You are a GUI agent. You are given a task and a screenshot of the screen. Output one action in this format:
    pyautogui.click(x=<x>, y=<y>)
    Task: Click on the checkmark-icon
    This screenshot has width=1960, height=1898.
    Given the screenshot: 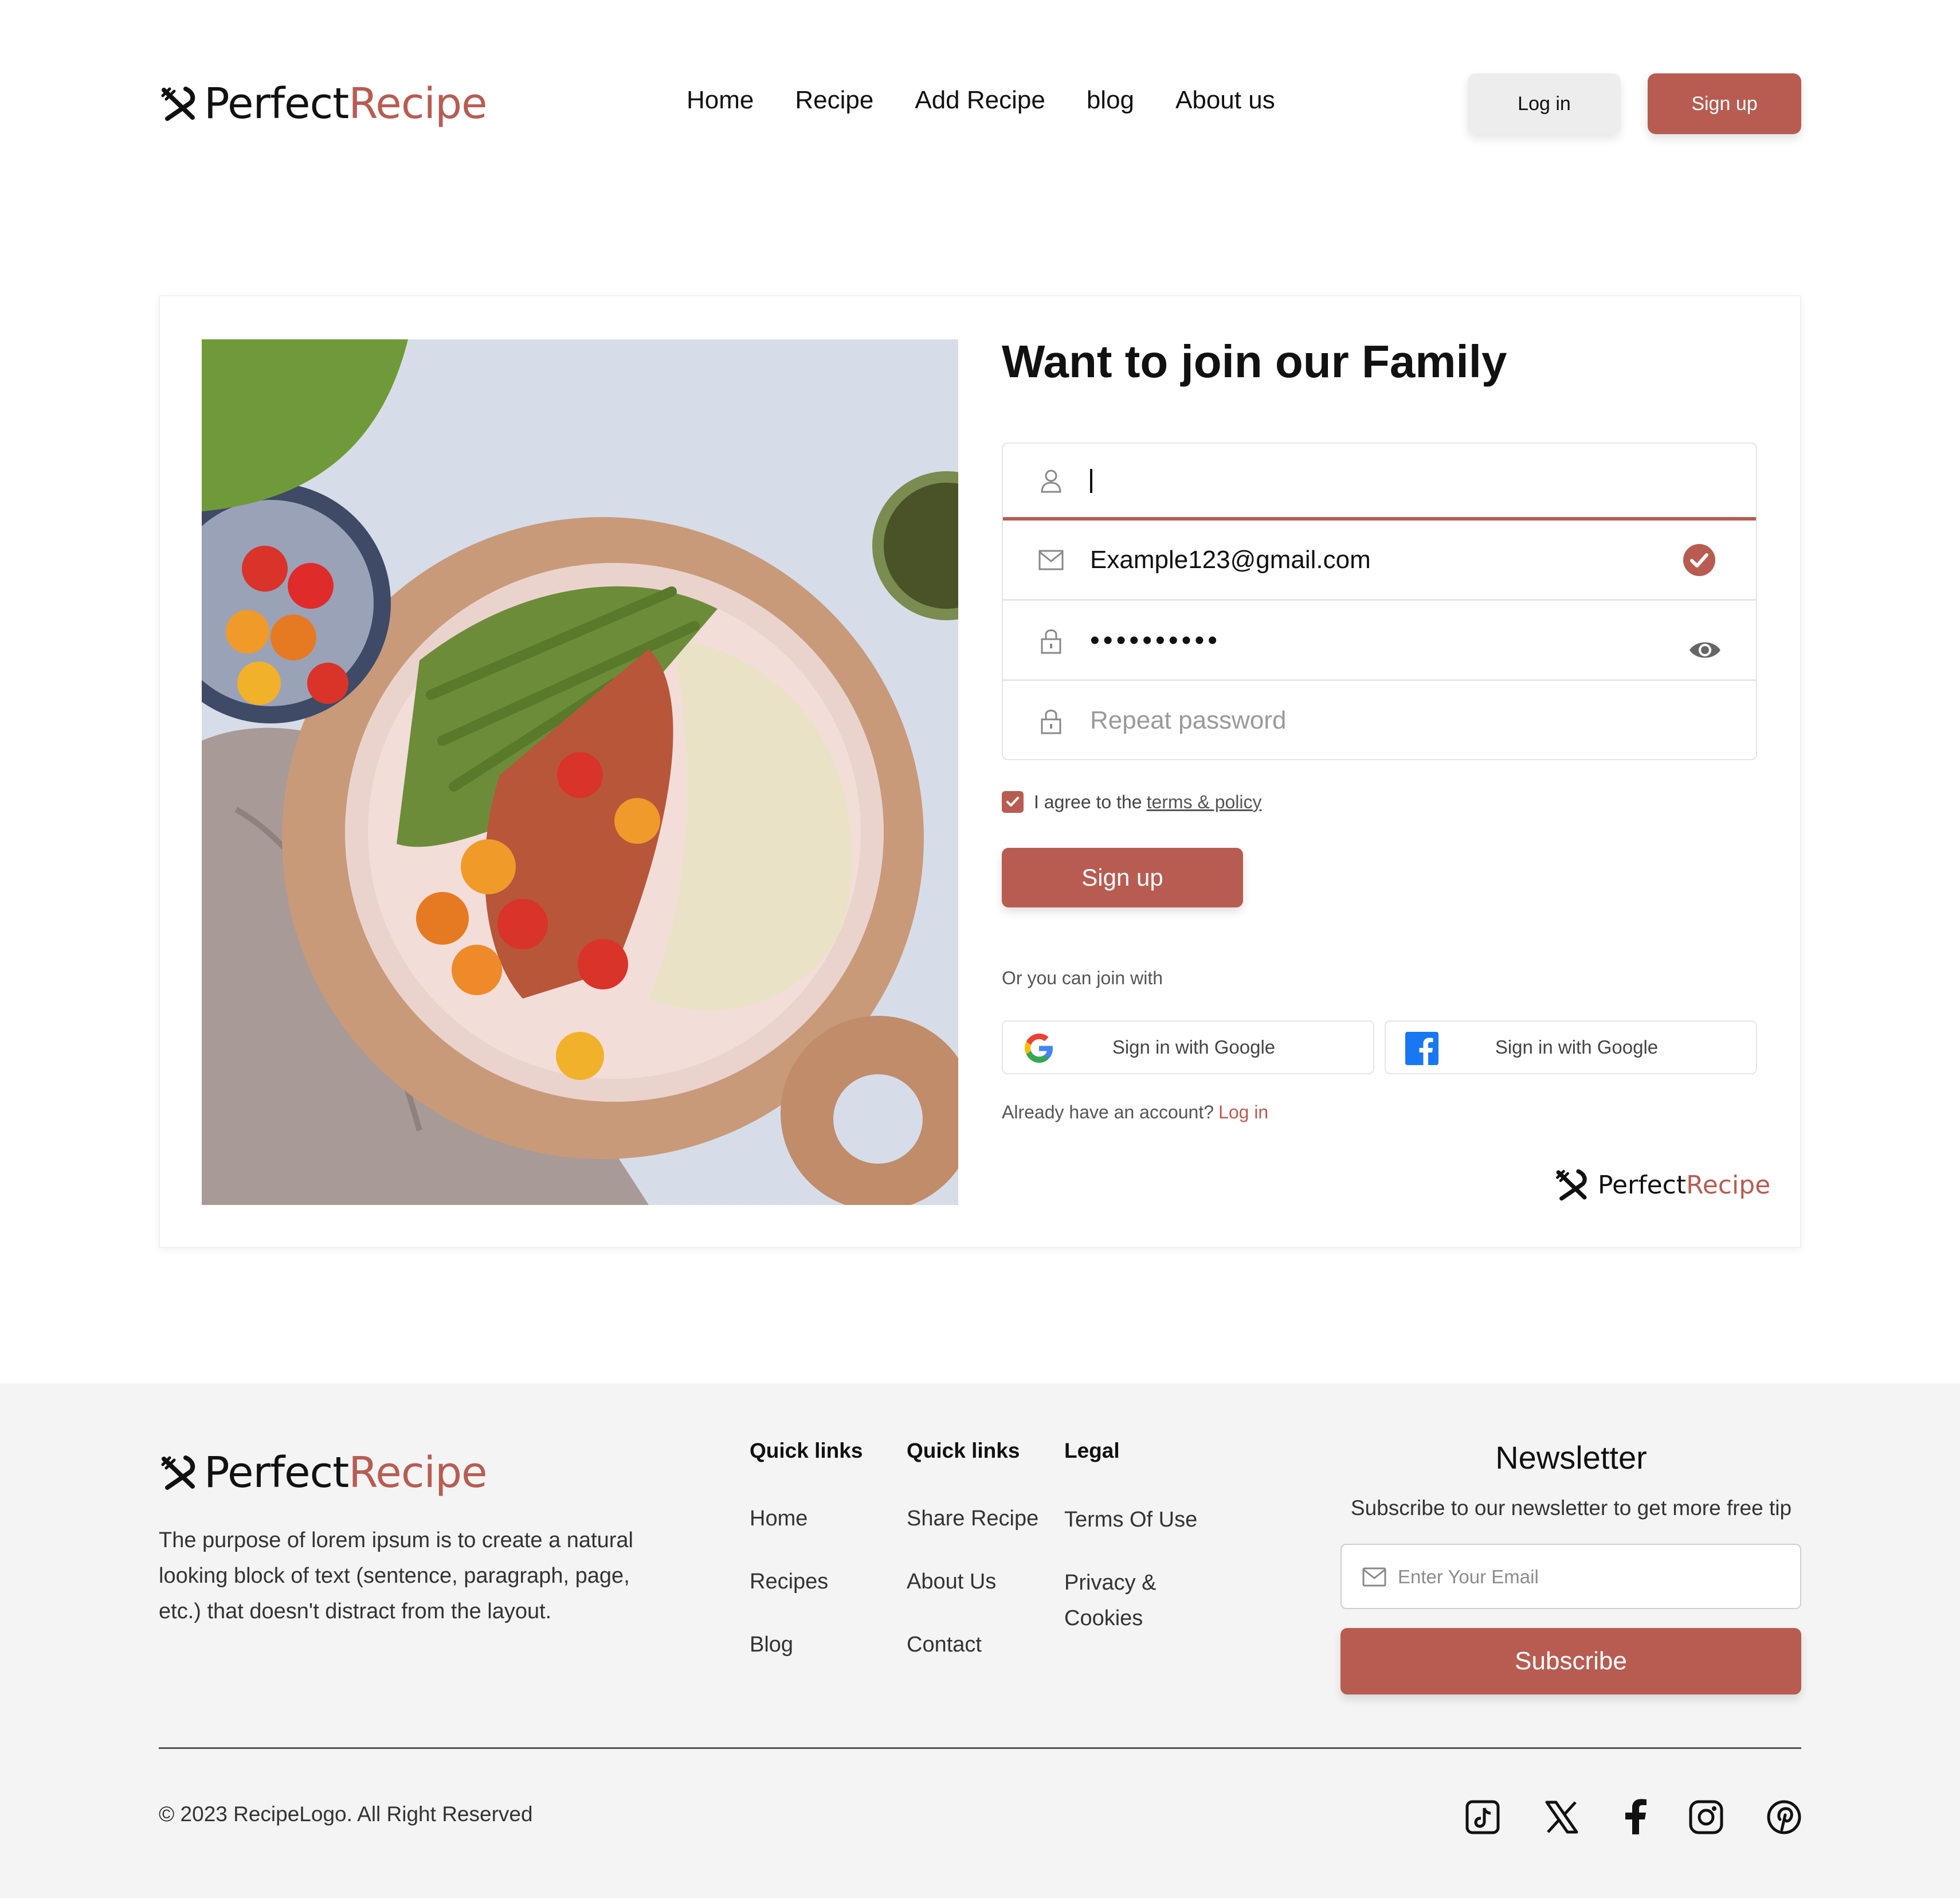 What is the action you would take?
    pyautogui.click(x=1012, y=802)
    